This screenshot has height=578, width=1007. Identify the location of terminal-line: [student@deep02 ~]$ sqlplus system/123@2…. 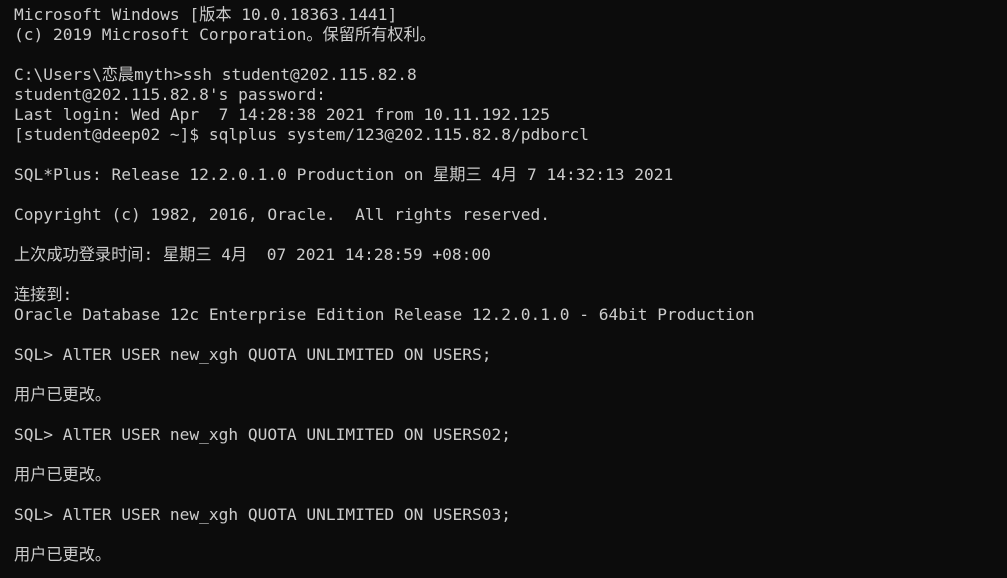
(301, 134).